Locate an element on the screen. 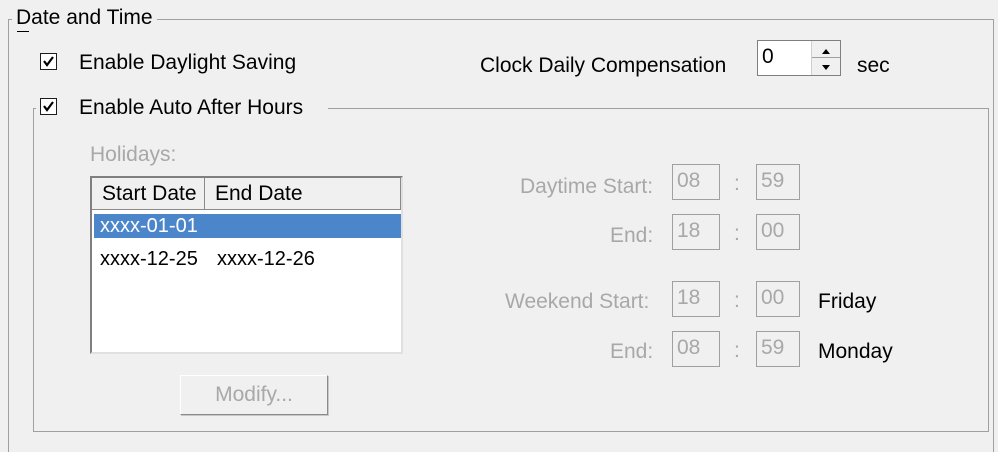  daytime-start-hour-field: 08 is located at coordinates (696, 182).